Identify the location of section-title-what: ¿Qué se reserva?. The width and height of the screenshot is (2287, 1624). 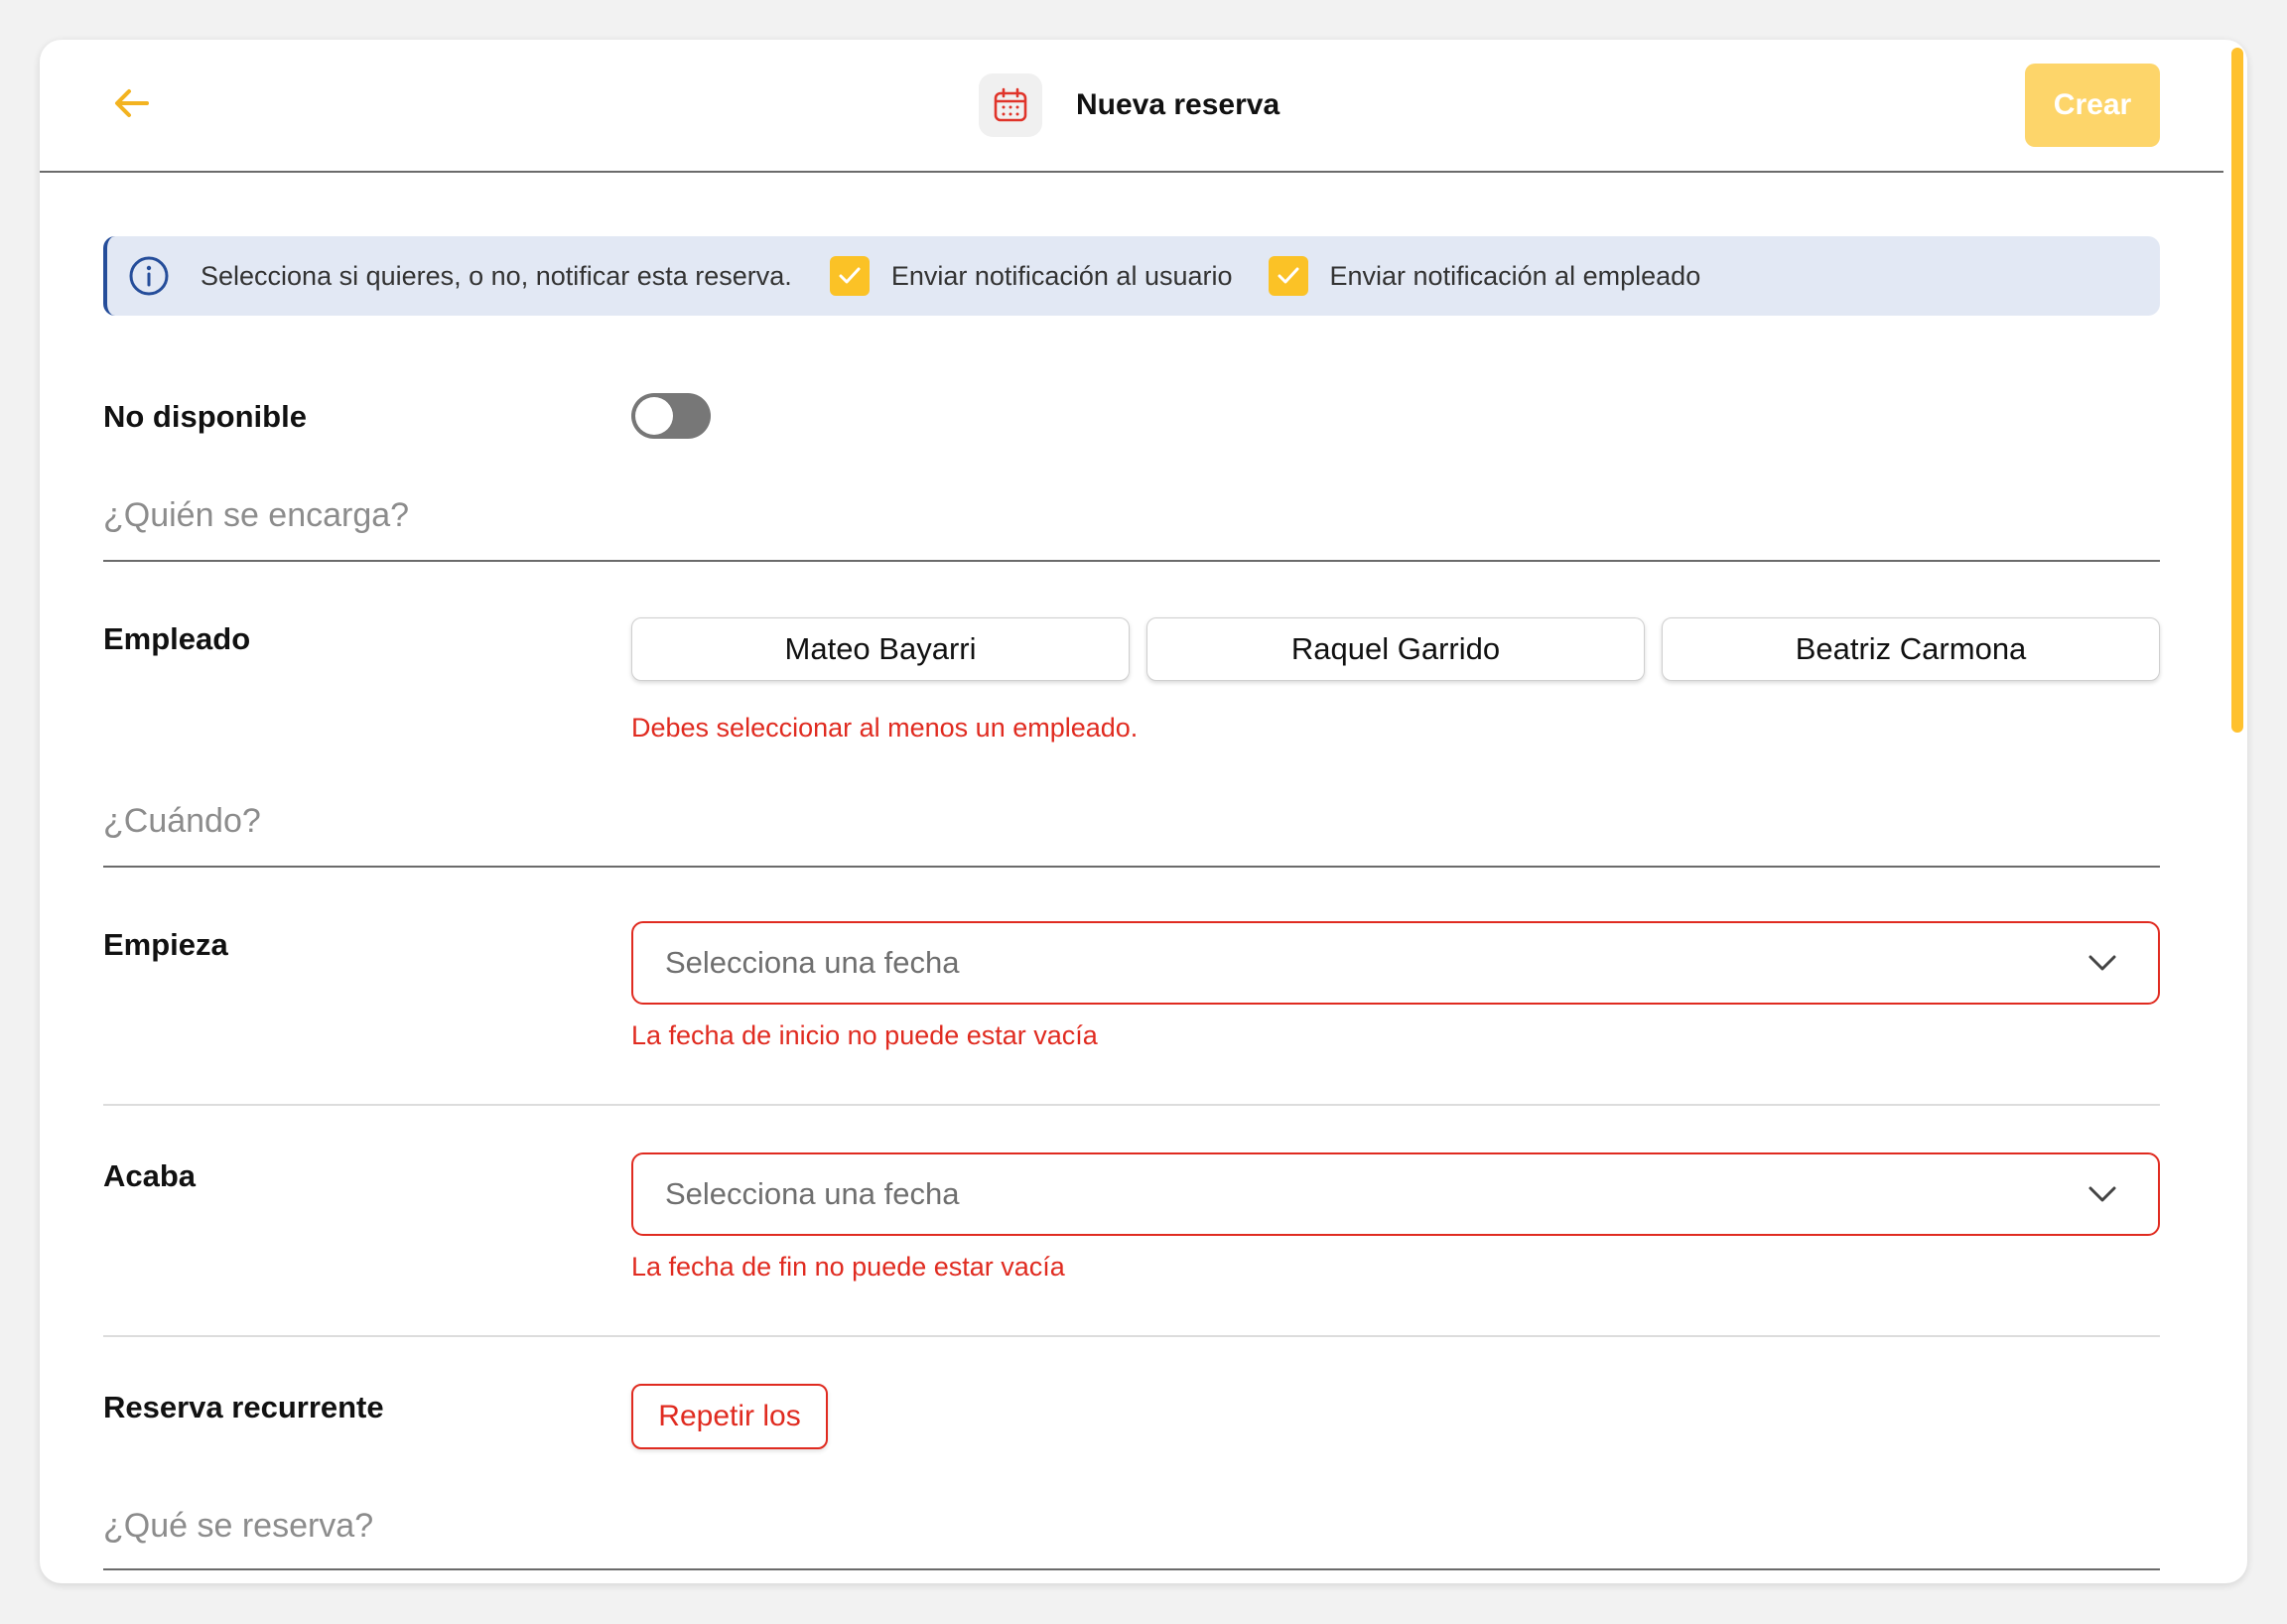
(238, 1526).